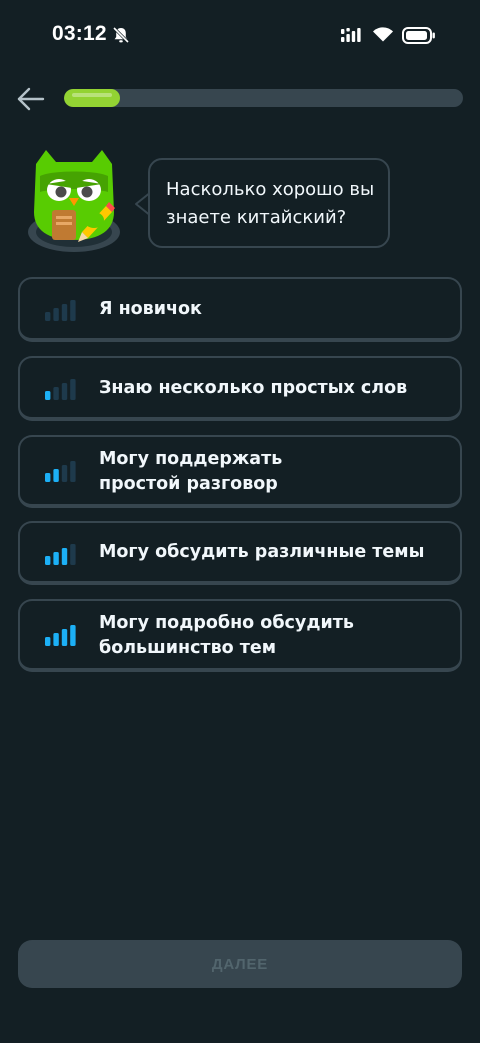 This screenshot has height=1043, width=480. I want to click on continue-button-label: ДАЛЕЕ, so click(240, 964).